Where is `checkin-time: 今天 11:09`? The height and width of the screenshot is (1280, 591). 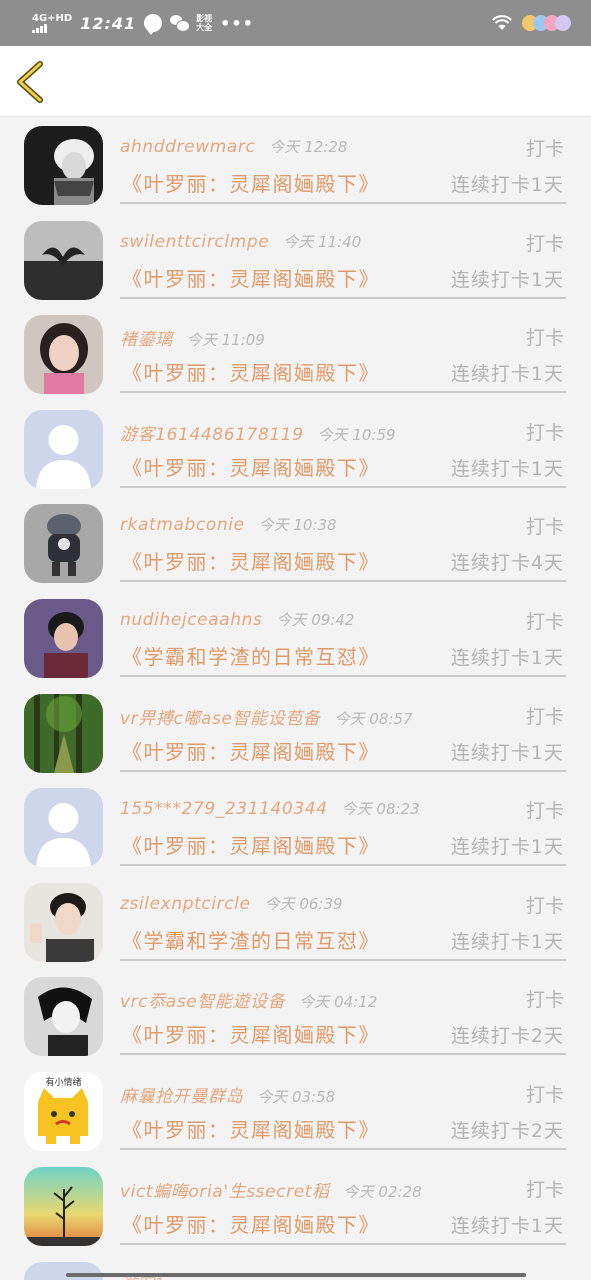 checkin-time: 今天 11:09 is located at coordinates (225, 340).